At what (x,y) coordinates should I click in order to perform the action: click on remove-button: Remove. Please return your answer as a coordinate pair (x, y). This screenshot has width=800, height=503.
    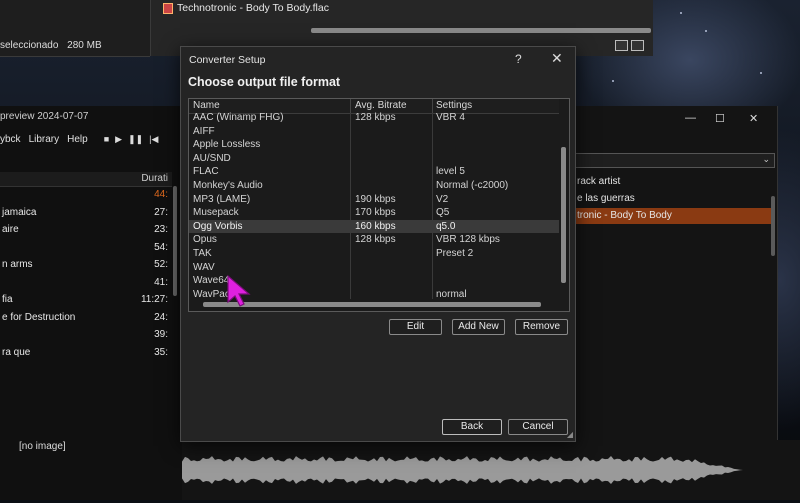
    Looking at the image, I should click on (541, 327).